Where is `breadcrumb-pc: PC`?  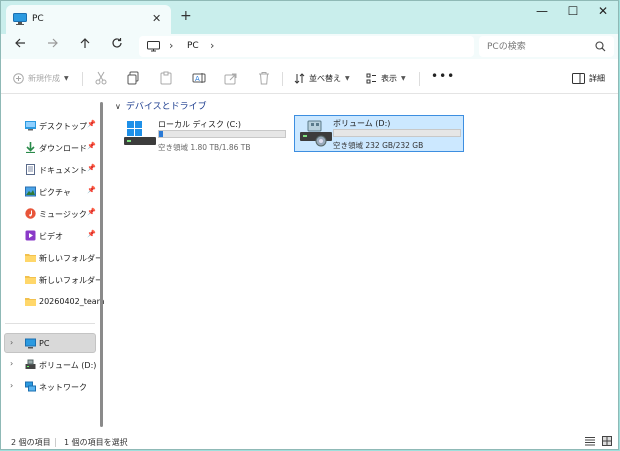
breadcrumb-pc: PC is located at coordinates (193, 46).